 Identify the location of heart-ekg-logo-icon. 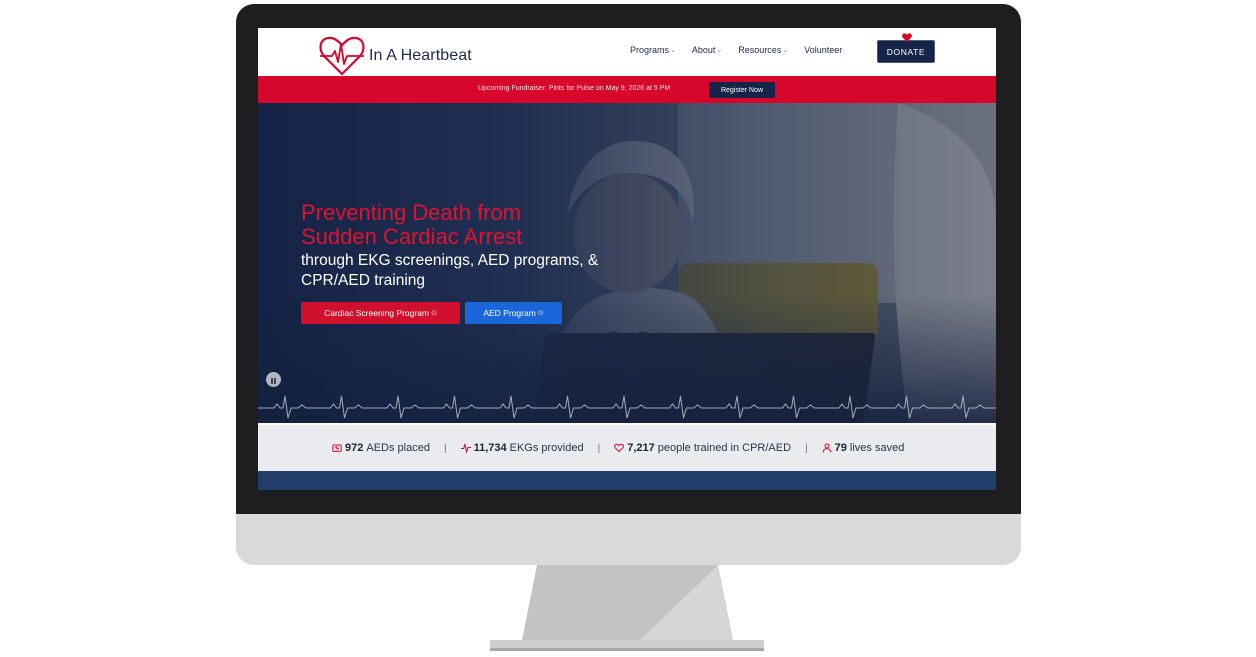
(342, 56).